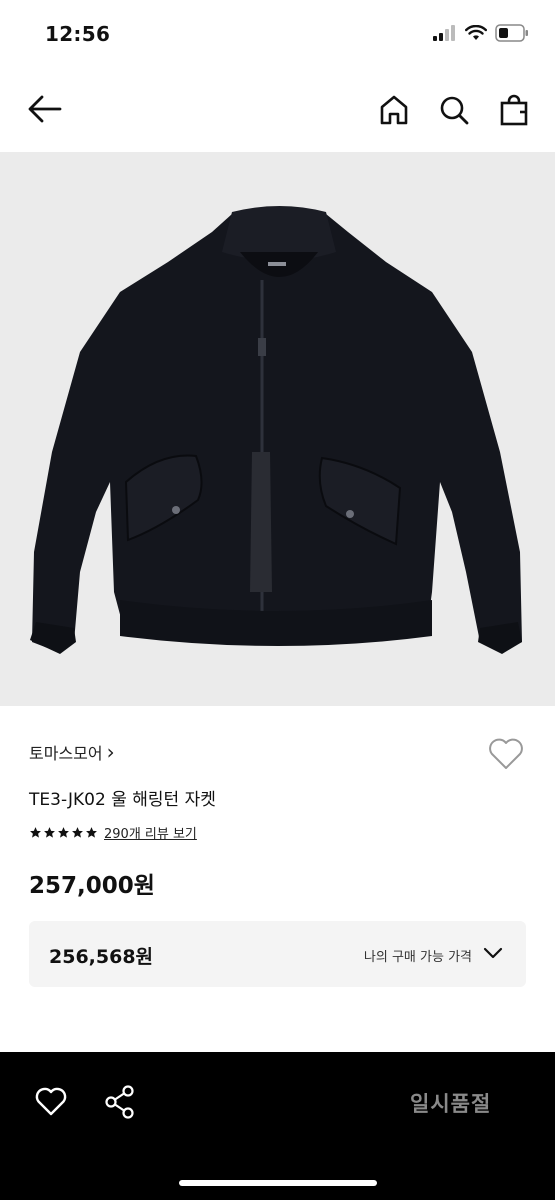 This screenshot has height=1200, width=555. I want to click on home-button, so click(394, 110).